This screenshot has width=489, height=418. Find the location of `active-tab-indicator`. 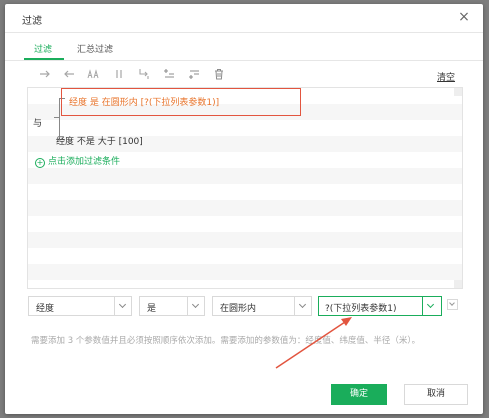

active-tab-indicator is located at coordinates (44, 59).